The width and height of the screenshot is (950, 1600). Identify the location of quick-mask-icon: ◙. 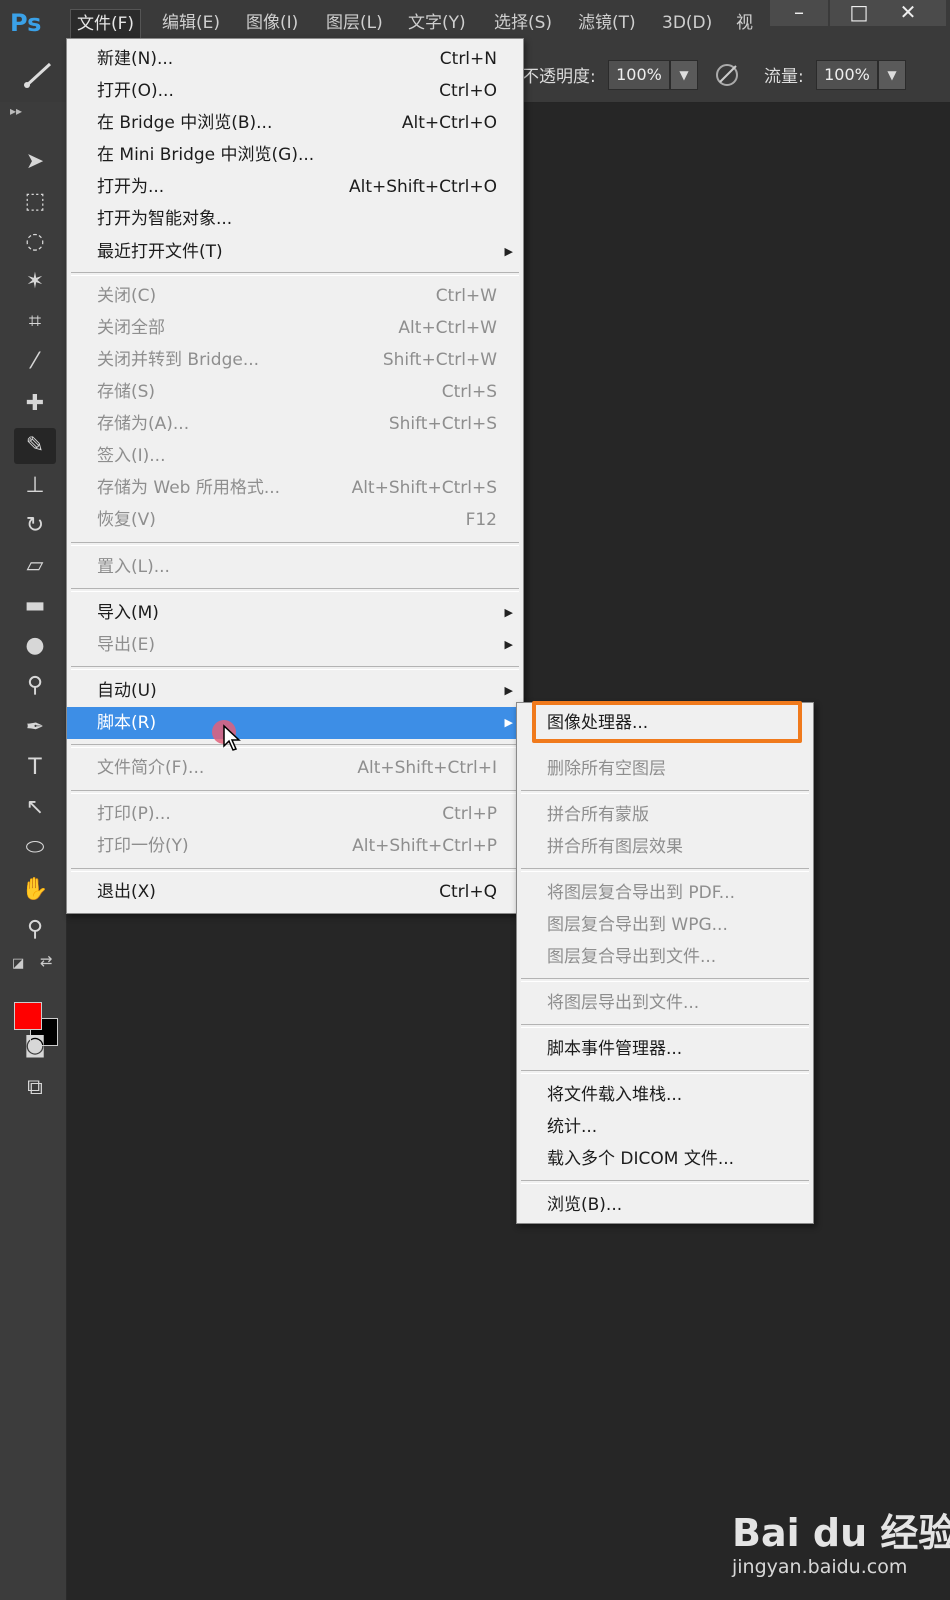
(35, 1046).